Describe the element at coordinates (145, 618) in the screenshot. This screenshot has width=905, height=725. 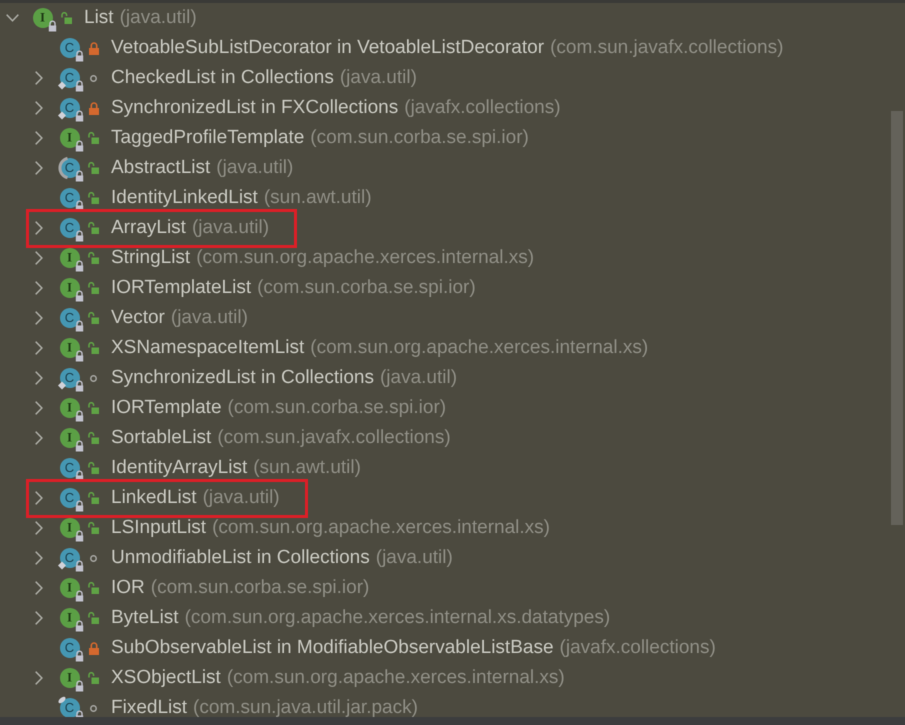
I see `tree-item-label: ByteList` at that location.